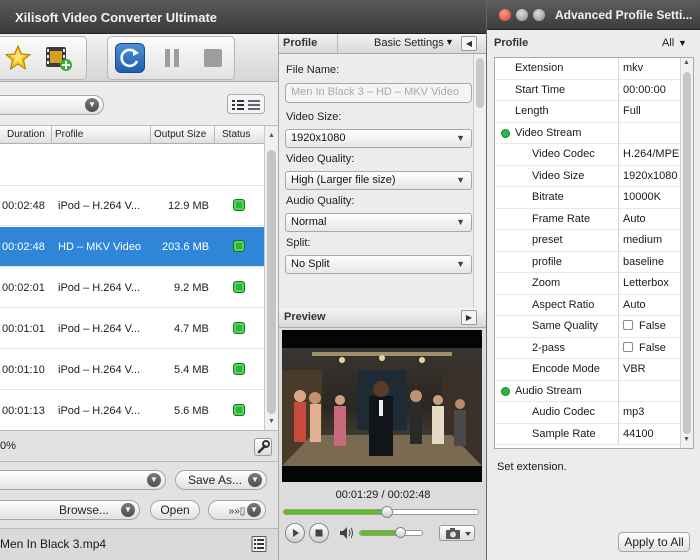 Image resolution: width=700 pixels, height=560 pixels. Describe the element at coordinates (23, 206) in the screenshot. I see `row-duration: 00:02:48` at that location.